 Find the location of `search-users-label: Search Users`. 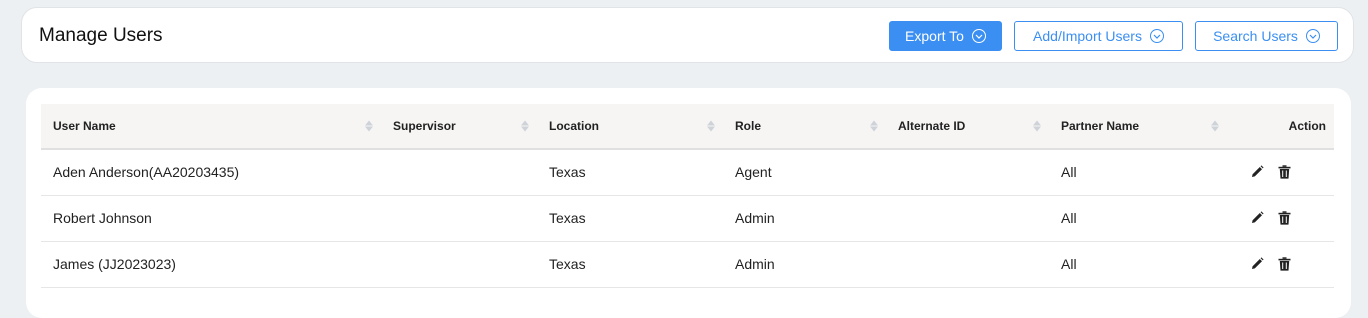

search-users-label: Search Users is located at coordinates (1255, 36).